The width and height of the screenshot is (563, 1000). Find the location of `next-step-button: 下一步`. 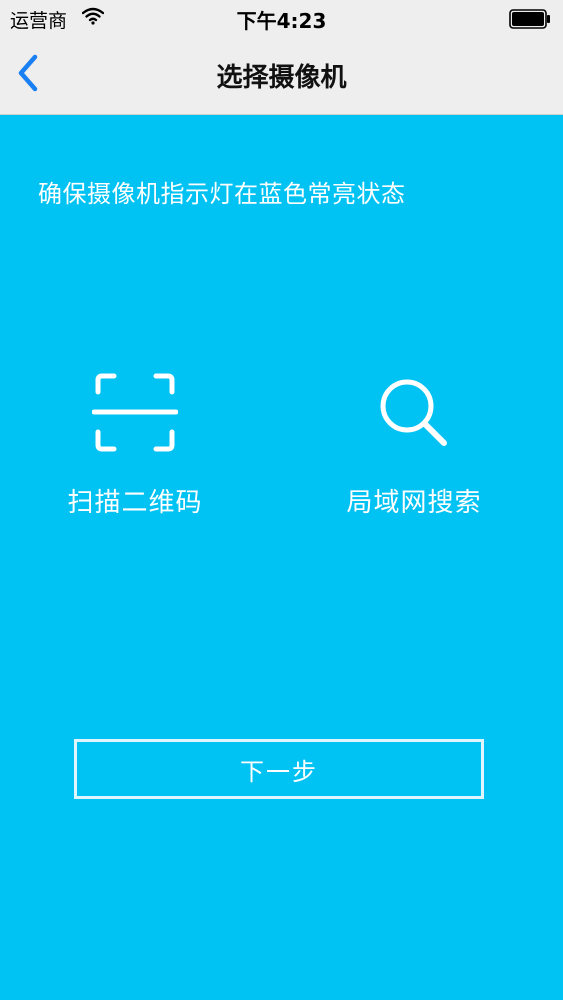

next-step-button: 下一步 is located at coordinates (279, 769).